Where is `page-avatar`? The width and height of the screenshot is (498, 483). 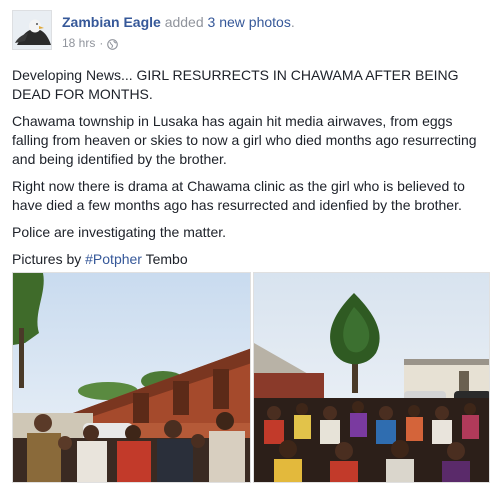
page-avatar is located at coordinates (32, 30).